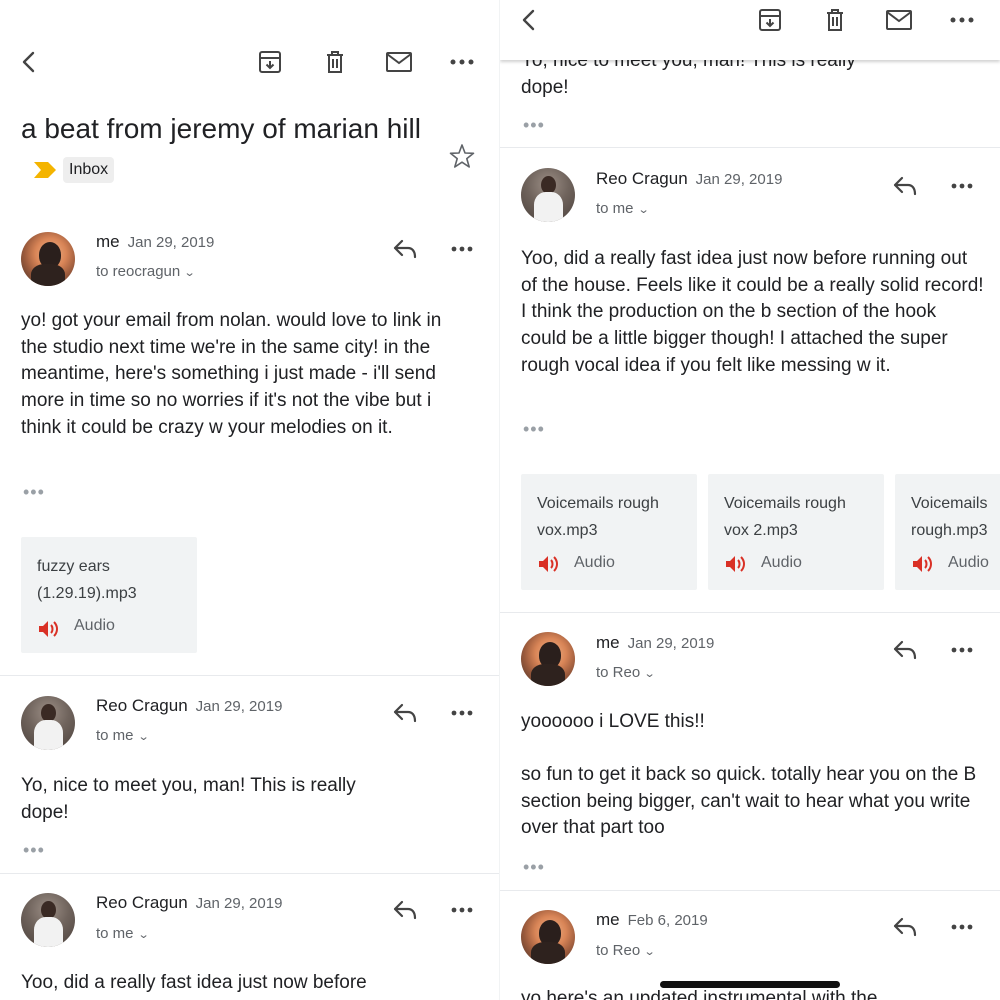 The width and height of the screenshot is (1000, 1000). Describe the element at coordinates (138, 271) in the screenshot. I see `recipient-text: to reocragun` at that location.